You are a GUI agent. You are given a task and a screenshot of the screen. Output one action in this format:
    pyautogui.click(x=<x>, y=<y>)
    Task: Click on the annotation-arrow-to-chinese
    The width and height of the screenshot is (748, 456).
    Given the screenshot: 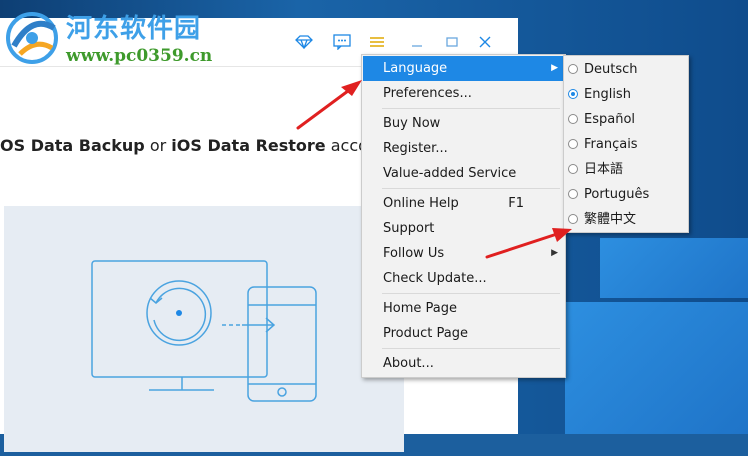 What is the action you would take?
    pyautogui.click(x=528, y=243)
    